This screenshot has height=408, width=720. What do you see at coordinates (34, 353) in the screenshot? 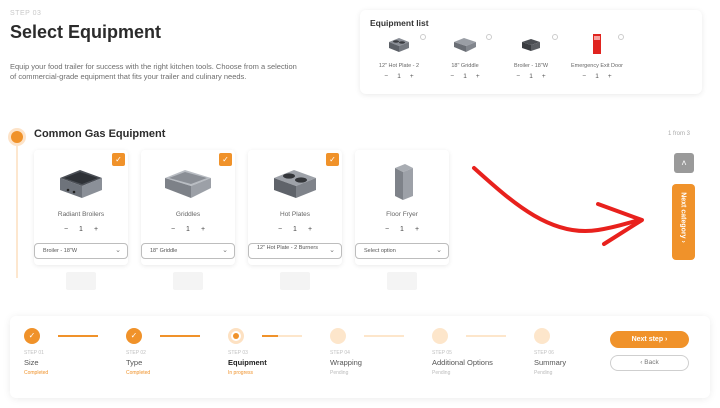
I see `step-kicker: STEP 01` at bounding box center [34, 353].